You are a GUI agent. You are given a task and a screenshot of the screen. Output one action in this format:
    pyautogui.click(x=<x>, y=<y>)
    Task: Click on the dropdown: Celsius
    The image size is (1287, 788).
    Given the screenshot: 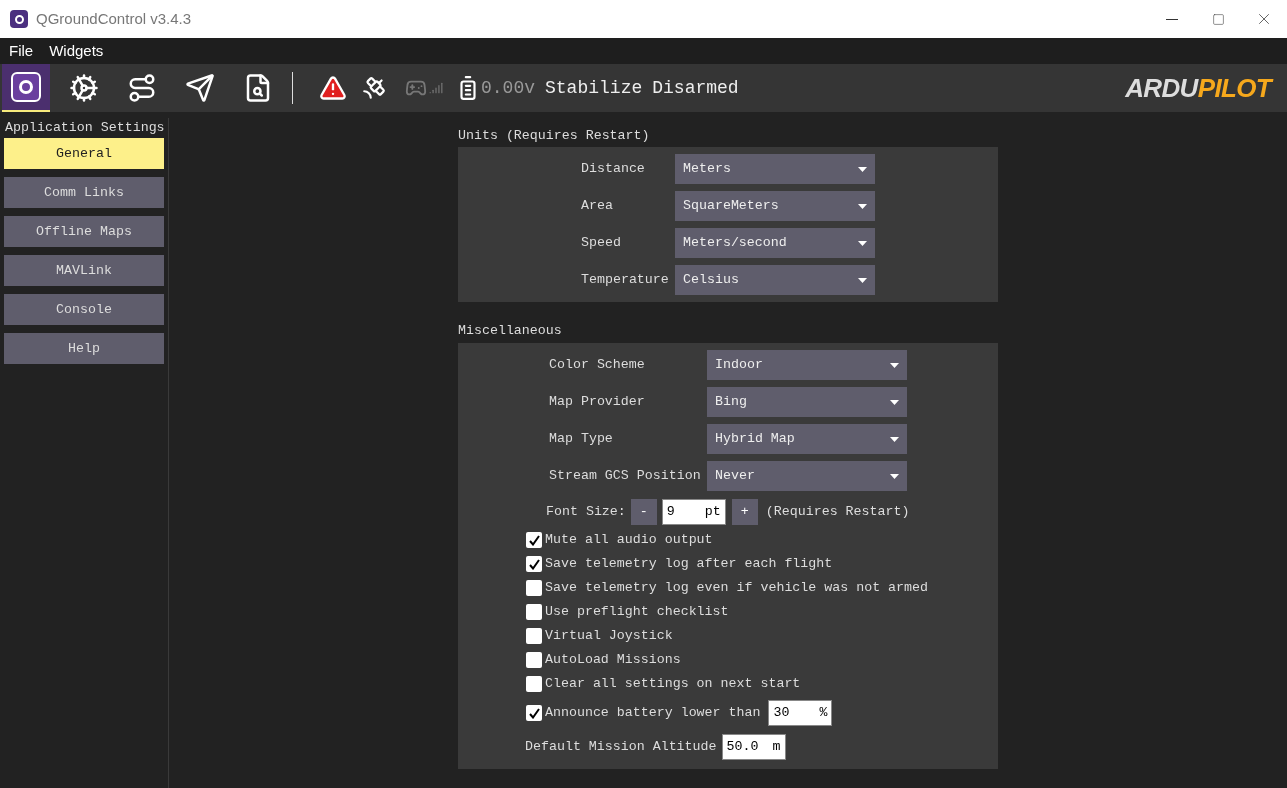 What is the action you would take?
    pyautogui.click(x=775, y=280)
    